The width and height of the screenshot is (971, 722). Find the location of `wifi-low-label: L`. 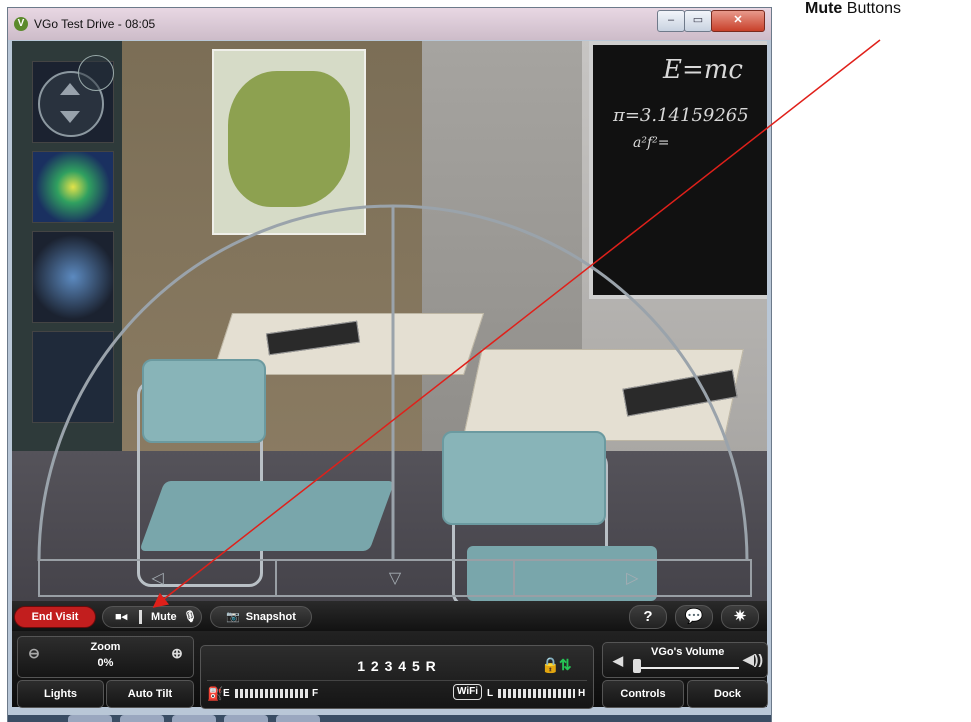

wifi-low-label: L is located at coordinates (490, 693).